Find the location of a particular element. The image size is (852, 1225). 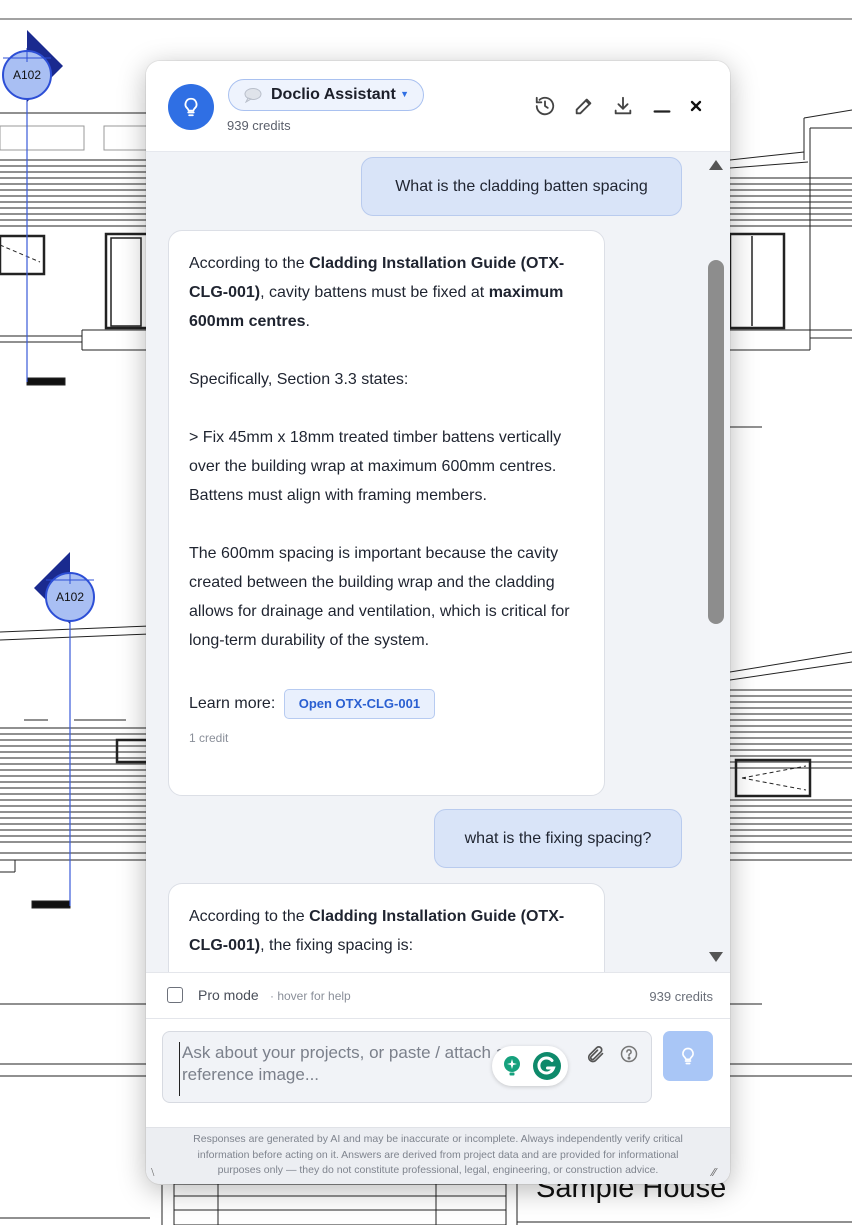

resize-handle-bottom-right: ⁄⁄ is located at coordinates (718, 1173).